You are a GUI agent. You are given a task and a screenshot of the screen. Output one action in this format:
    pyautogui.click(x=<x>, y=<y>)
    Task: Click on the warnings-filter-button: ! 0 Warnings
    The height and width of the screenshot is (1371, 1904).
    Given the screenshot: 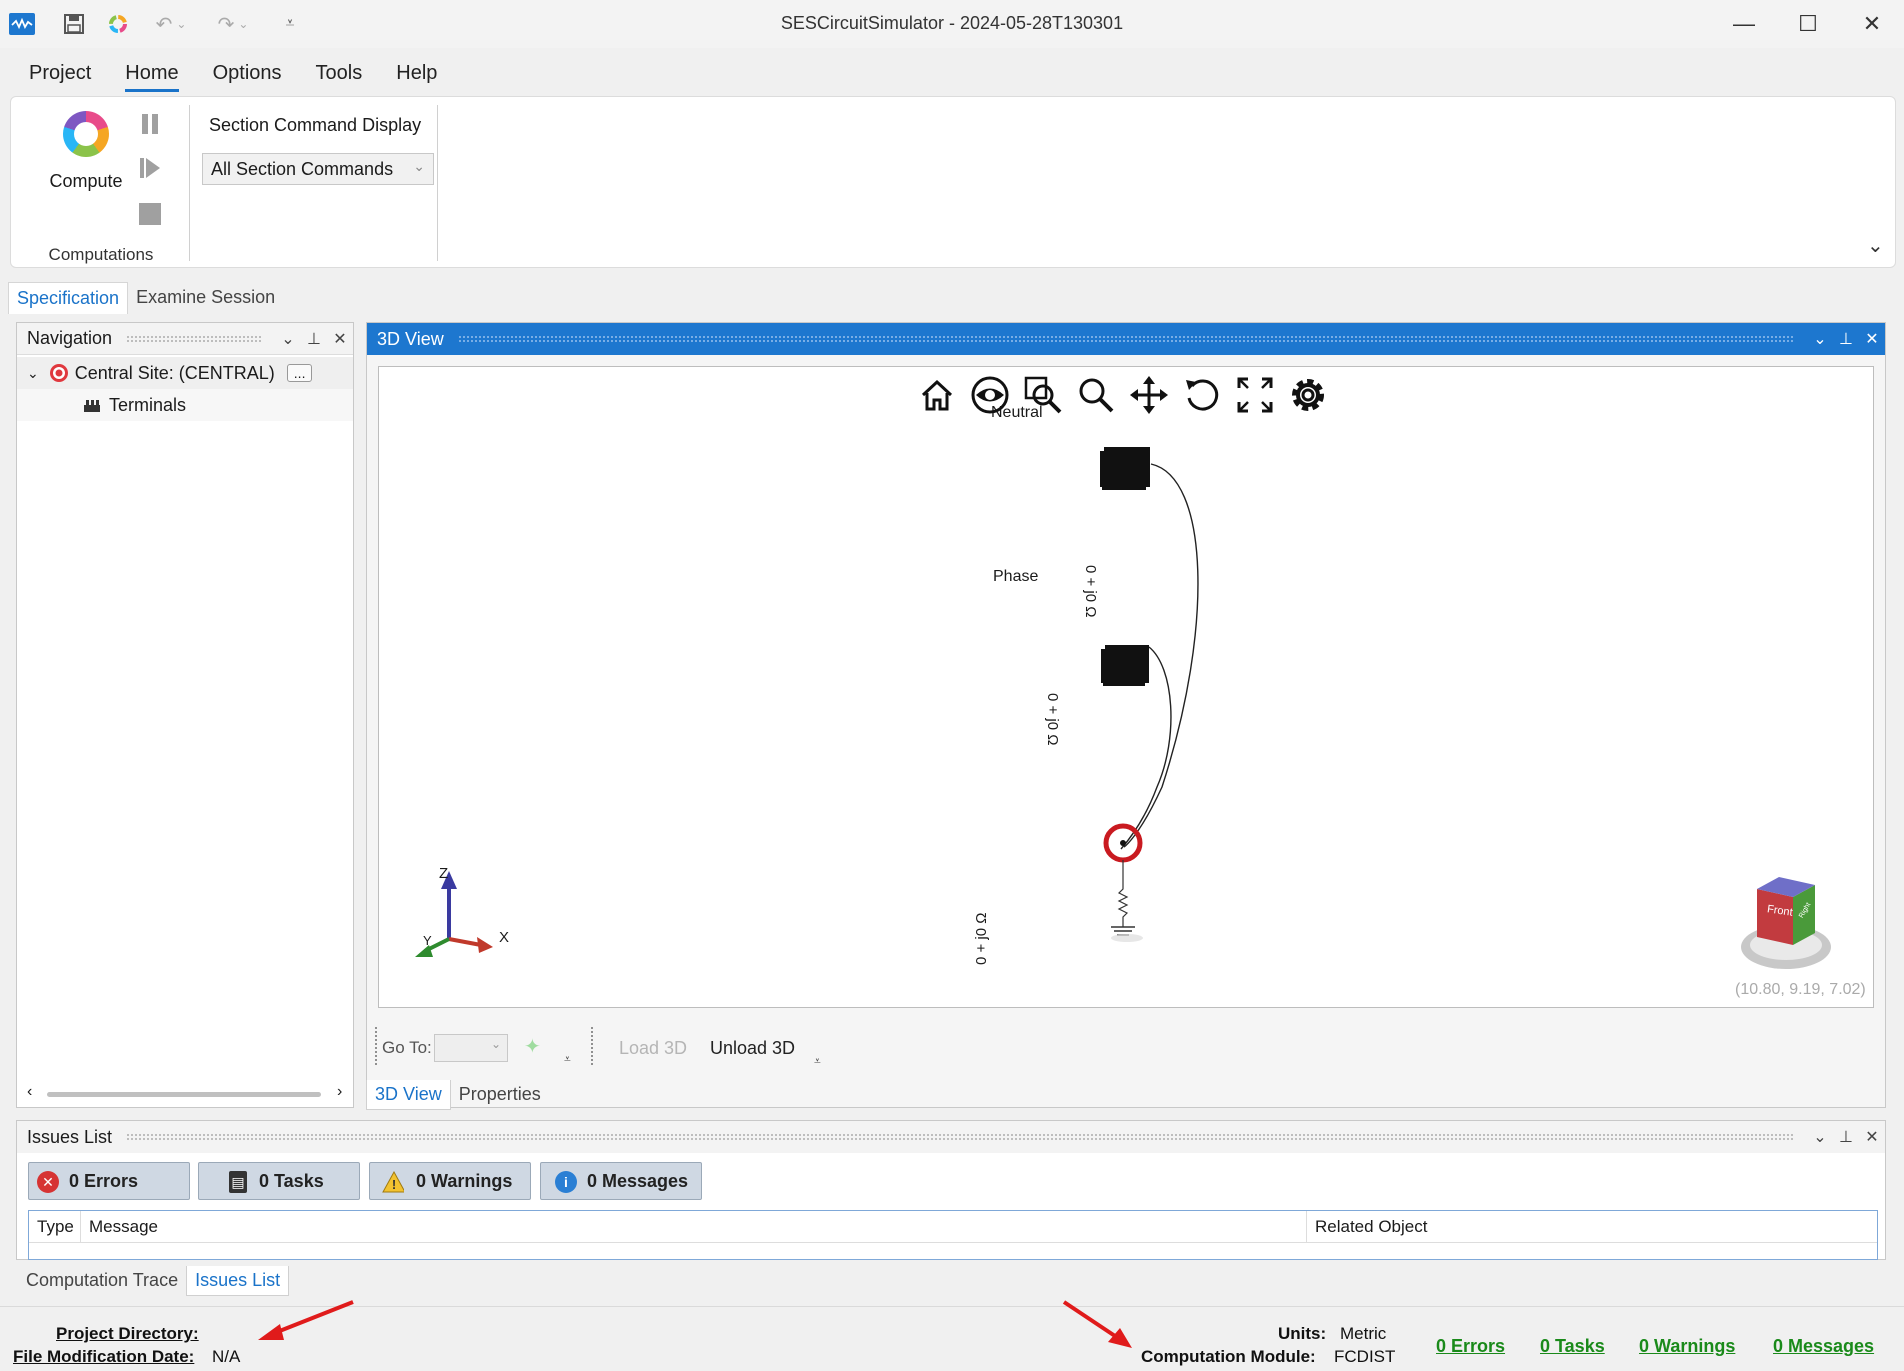 What is the action you would take?
    pyautogui.click(x=450, y=1181)
    